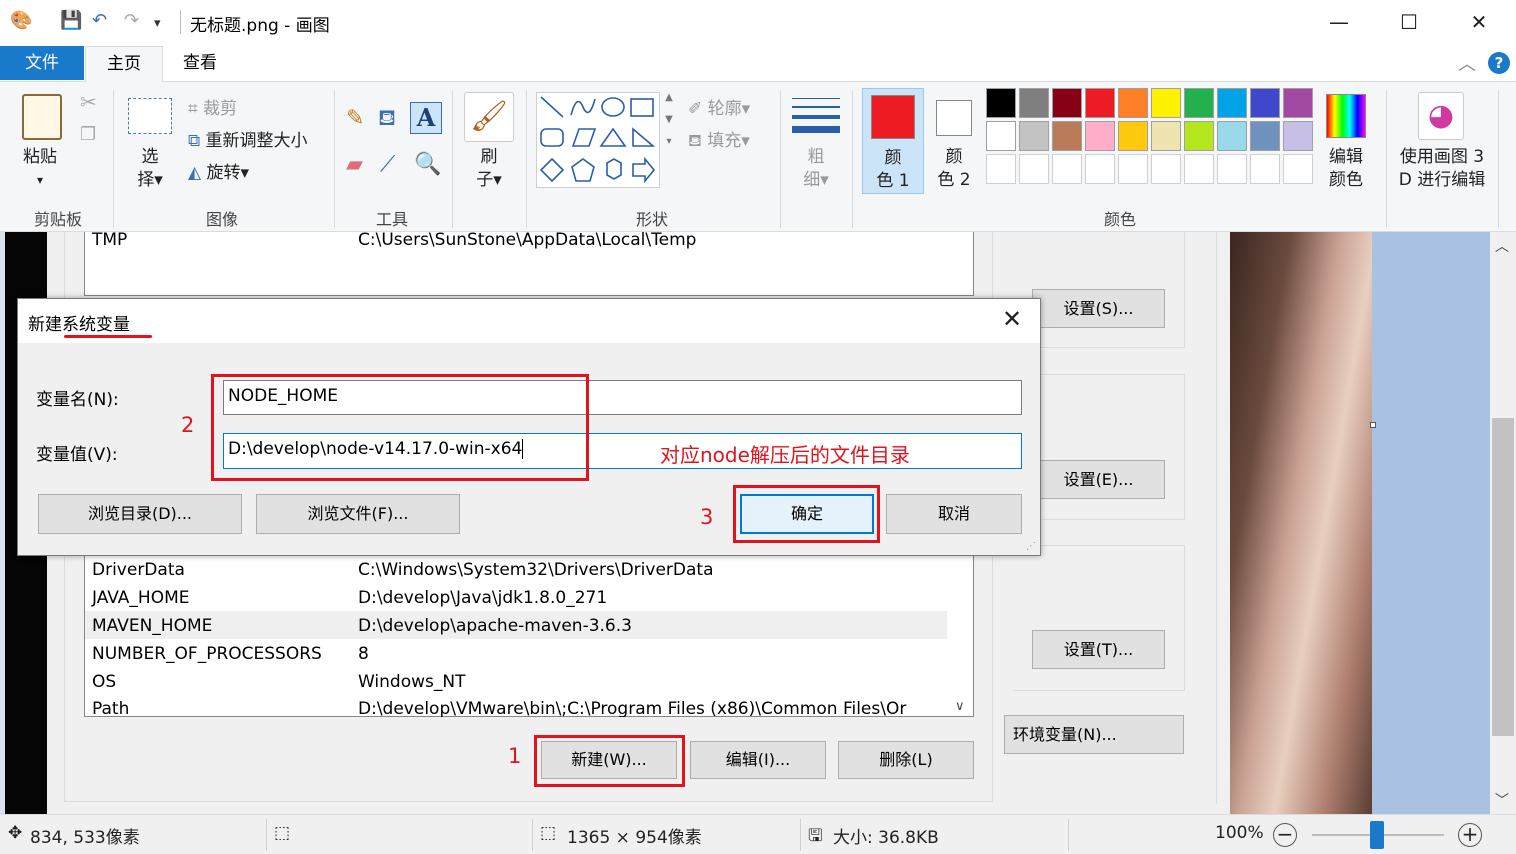 The width and height of the screenshot is (1516, 854). What do you see at coordinates (207, 654) in the screenshot?
I see `list-item-name: NUMBER_OF_PROCESSORS` at bounding box center [207, 654].